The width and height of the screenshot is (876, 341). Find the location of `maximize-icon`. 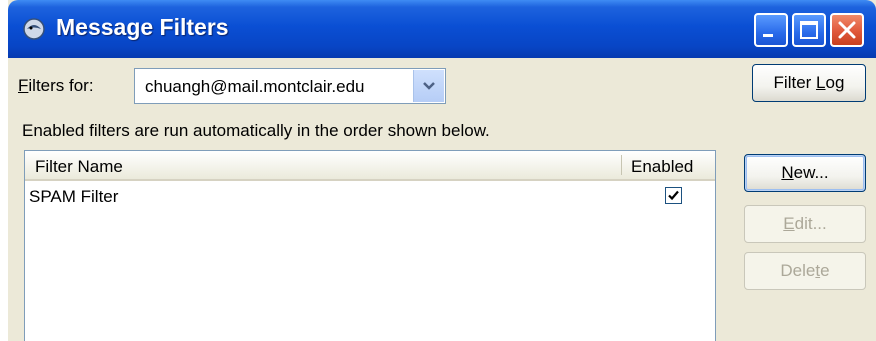

maximize-icon is located at coordinates (809, 30).